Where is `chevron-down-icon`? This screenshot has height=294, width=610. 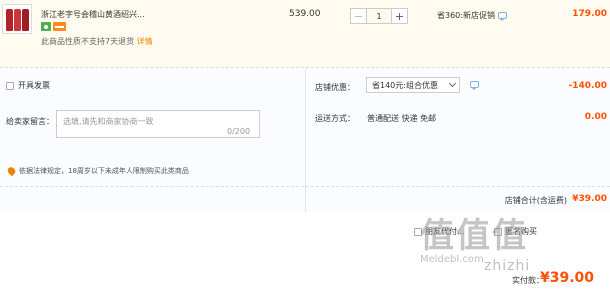 chevron-down-icon is located at coordinates (452, 83).